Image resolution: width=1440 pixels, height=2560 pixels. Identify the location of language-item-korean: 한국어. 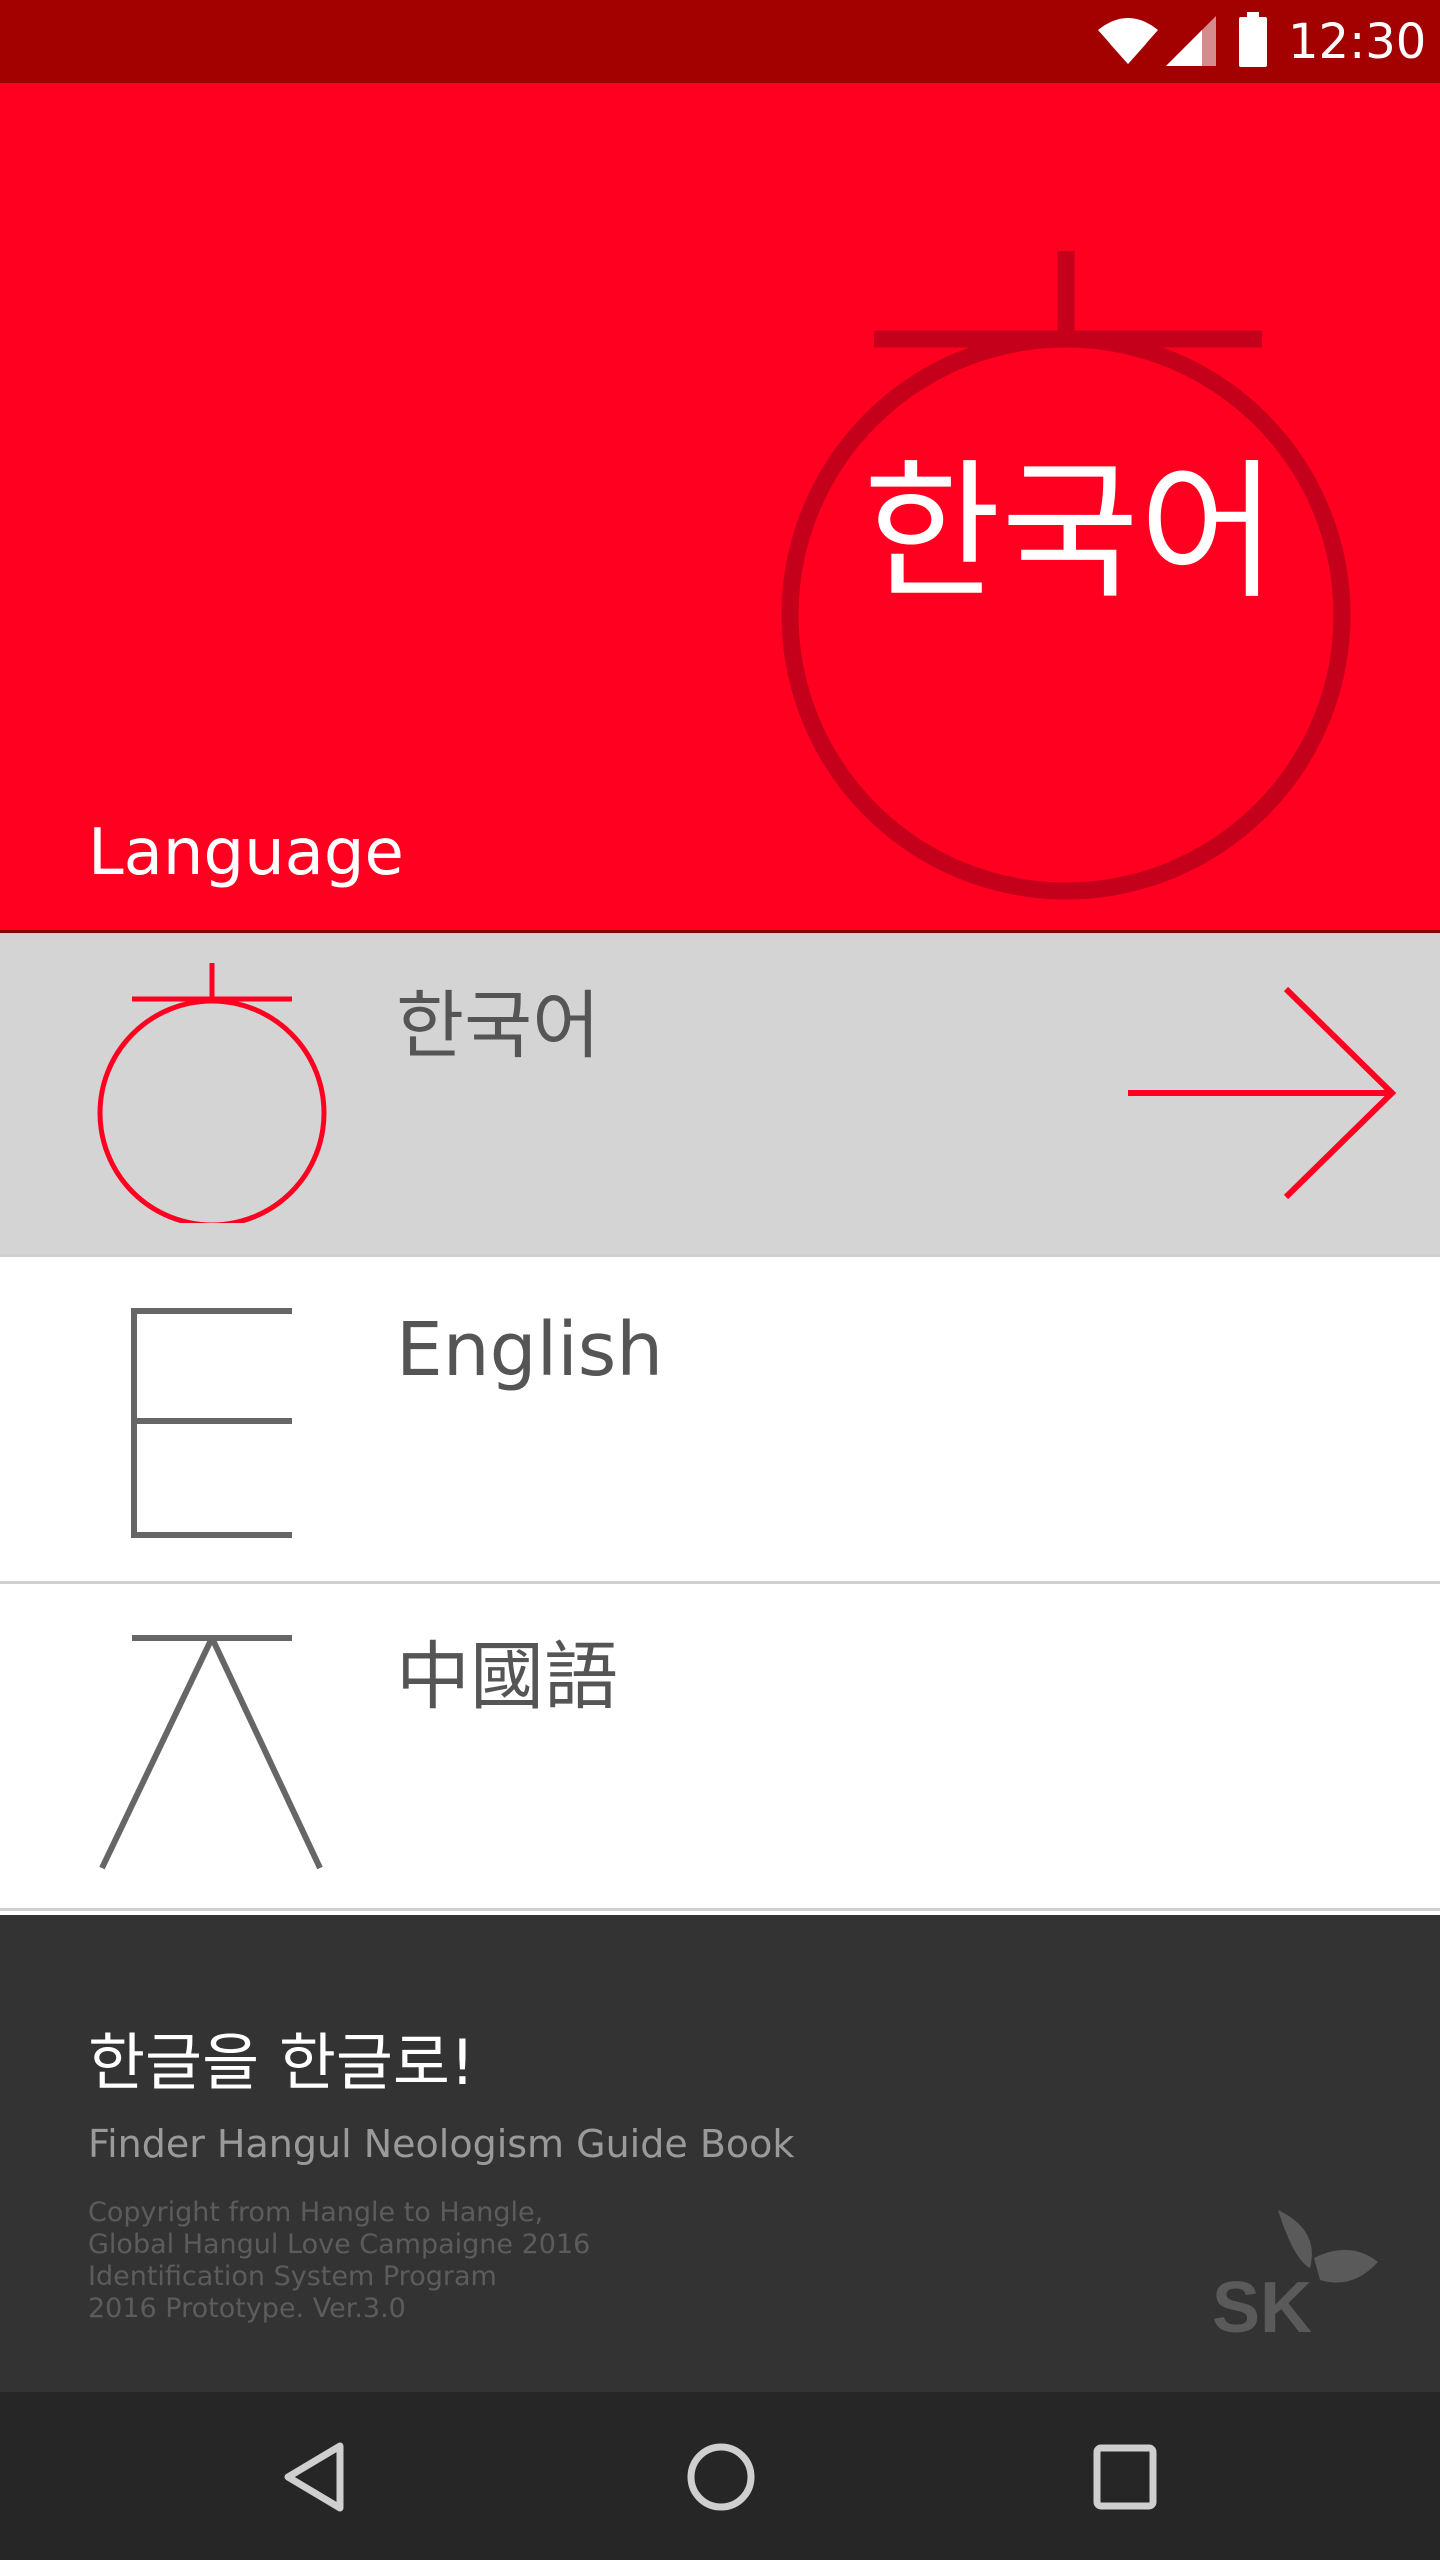
(720, 1093).